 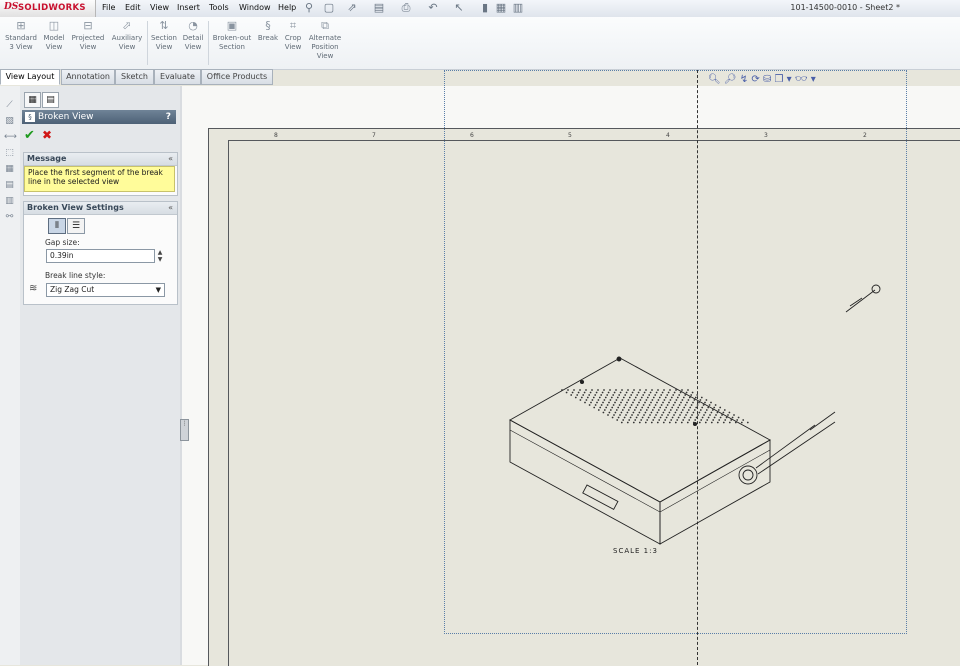 I want to click on crop-view-button: ⌗ Crop View, so click(x=293, y=35).